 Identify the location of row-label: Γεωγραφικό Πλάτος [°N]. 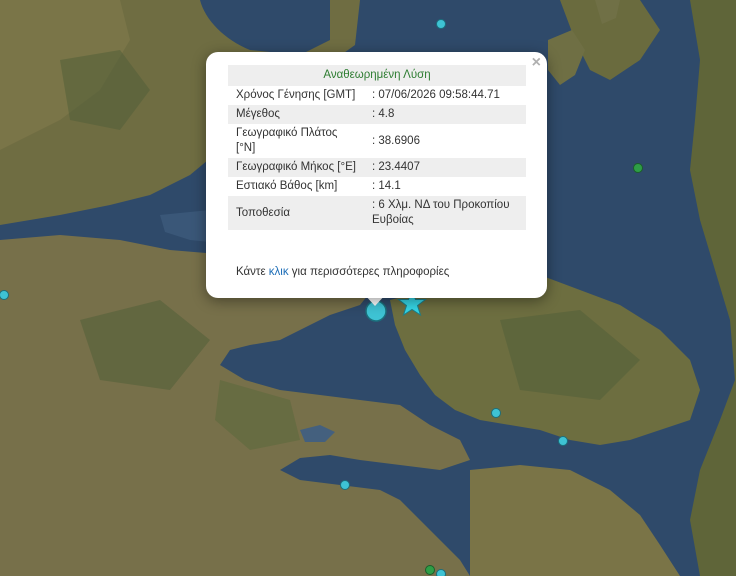
(287, 140).